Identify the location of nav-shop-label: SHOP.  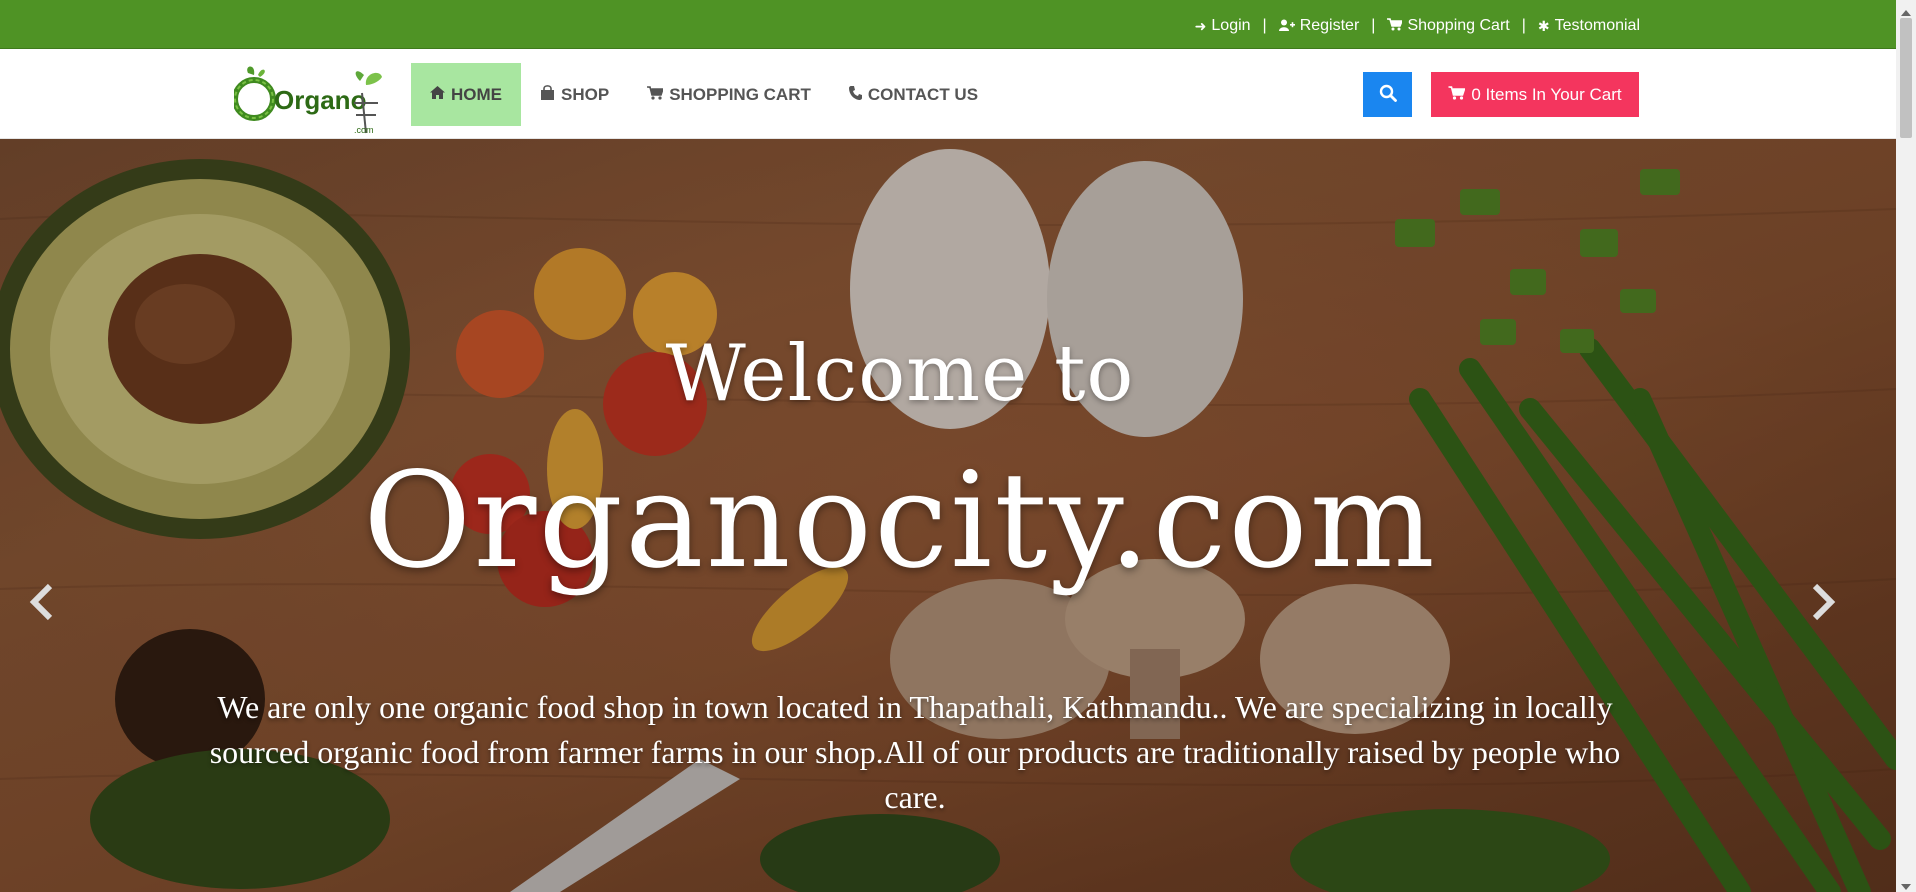
(585, 94).